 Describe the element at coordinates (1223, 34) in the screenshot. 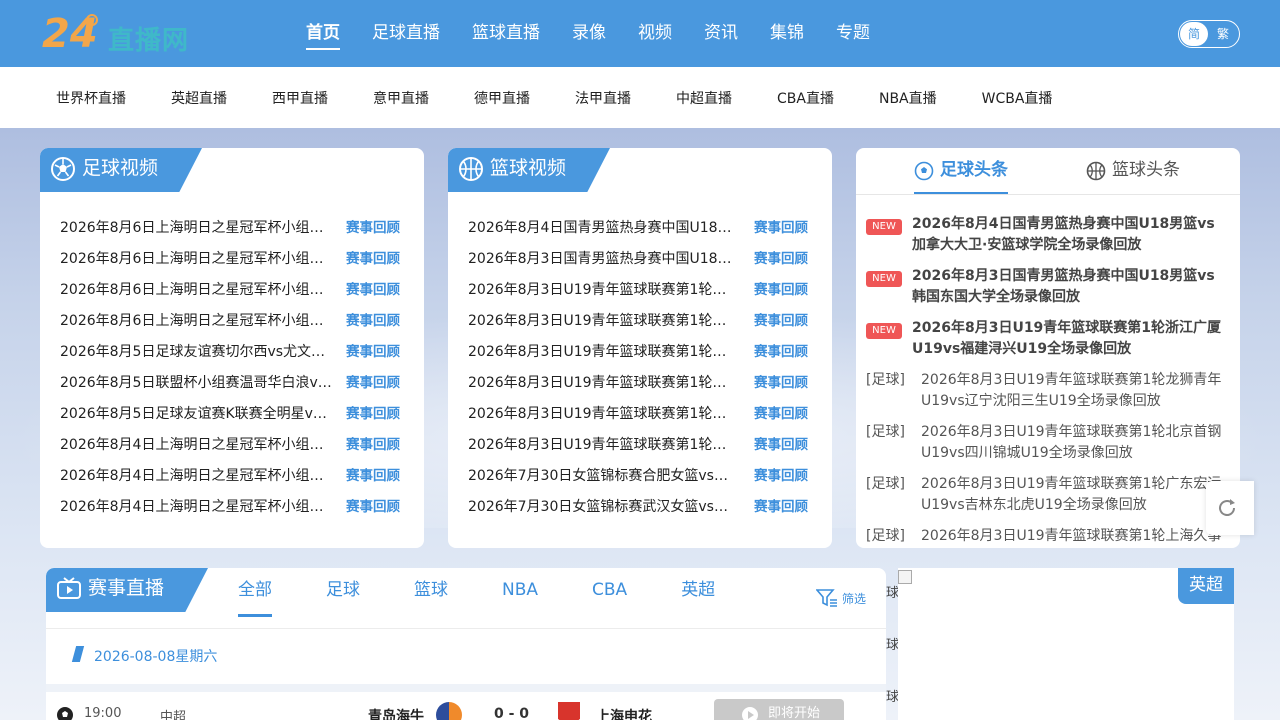

I see `lang-traditional: 繁` at that location.